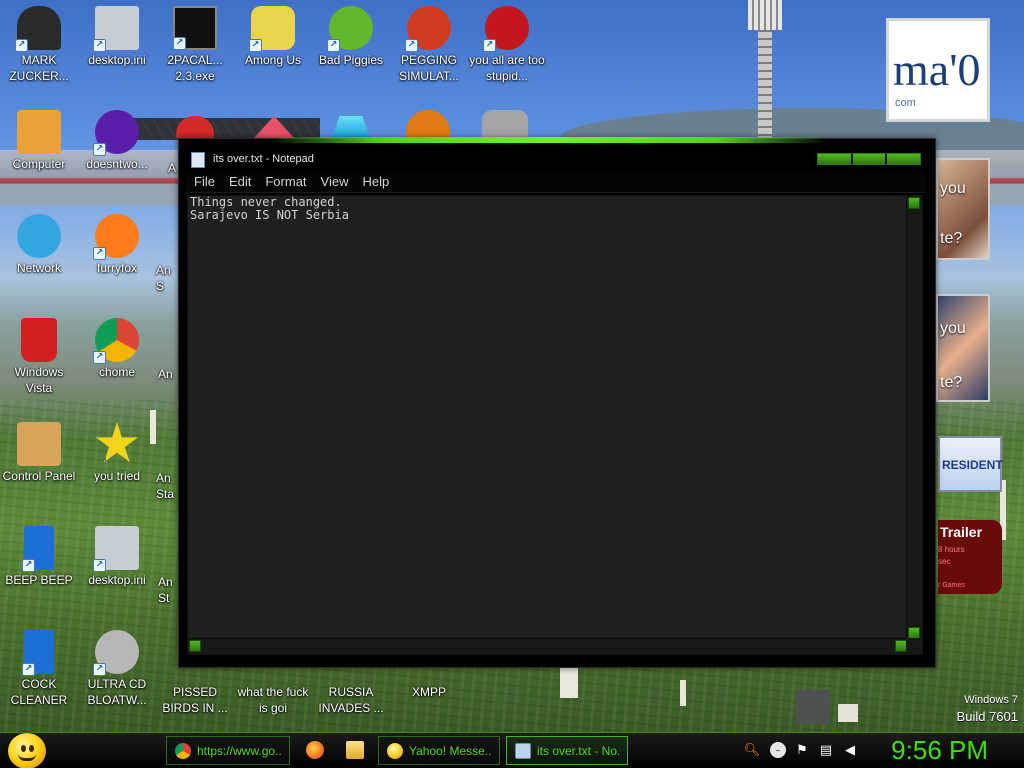  Describe the element at coordinates (951, 585) in the screenshot. I see `trailer-publisher: r Games` at that location.